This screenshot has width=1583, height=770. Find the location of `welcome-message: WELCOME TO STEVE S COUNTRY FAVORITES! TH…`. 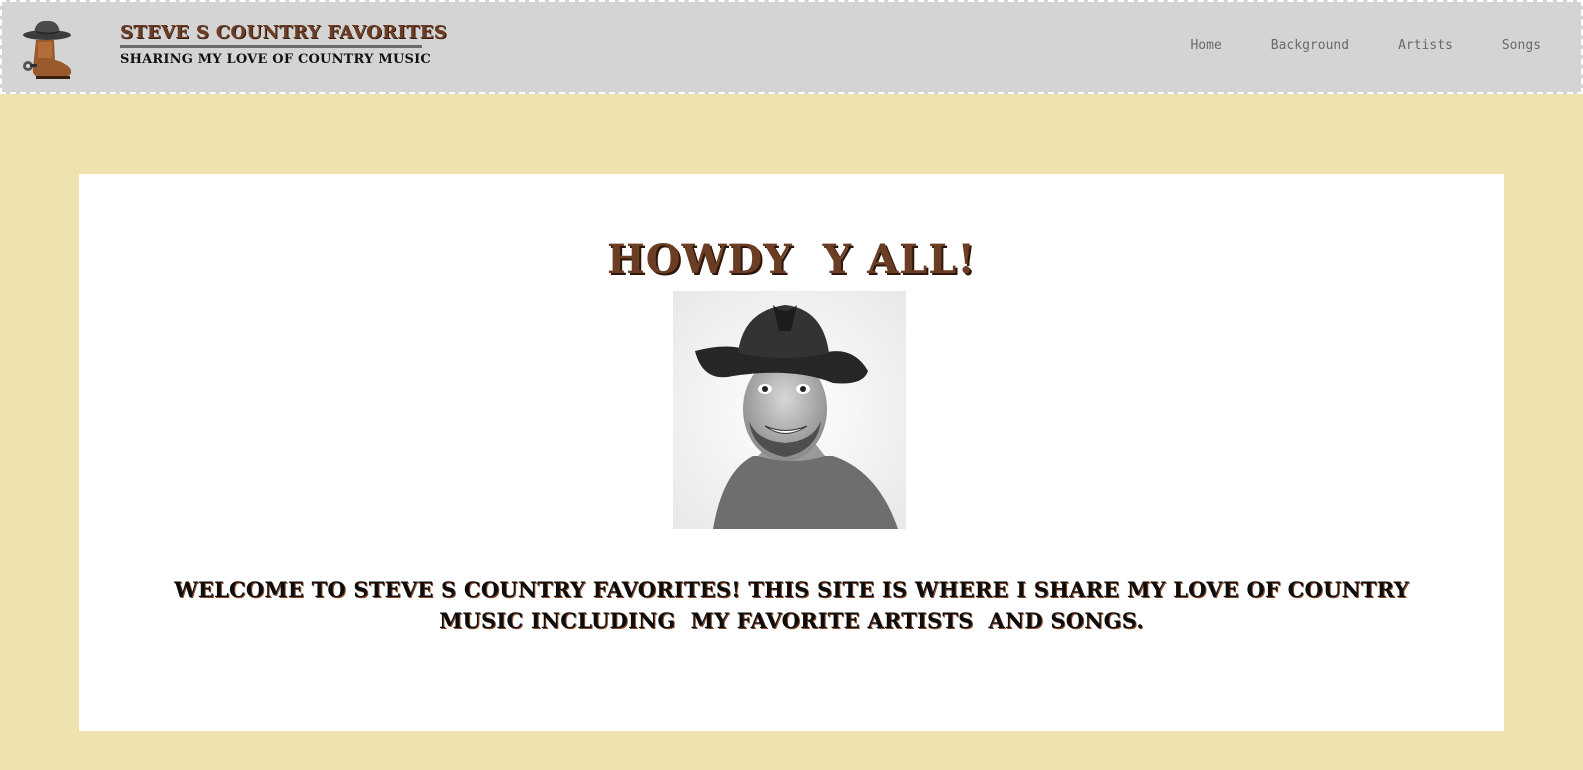

welcome-message: WELCOME TO STEVE S COUNTRY FAVORITES! TH… is located at coordinates (795, 605).